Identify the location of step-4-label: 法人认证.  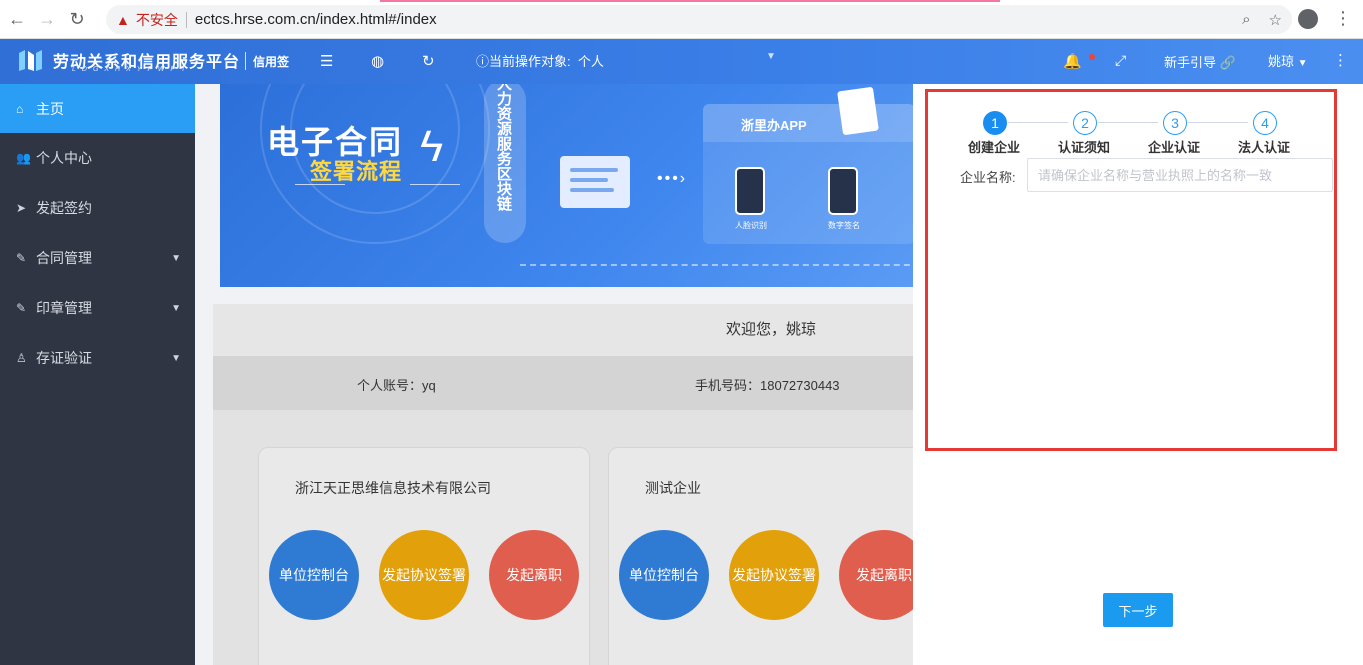
(1264, 147).